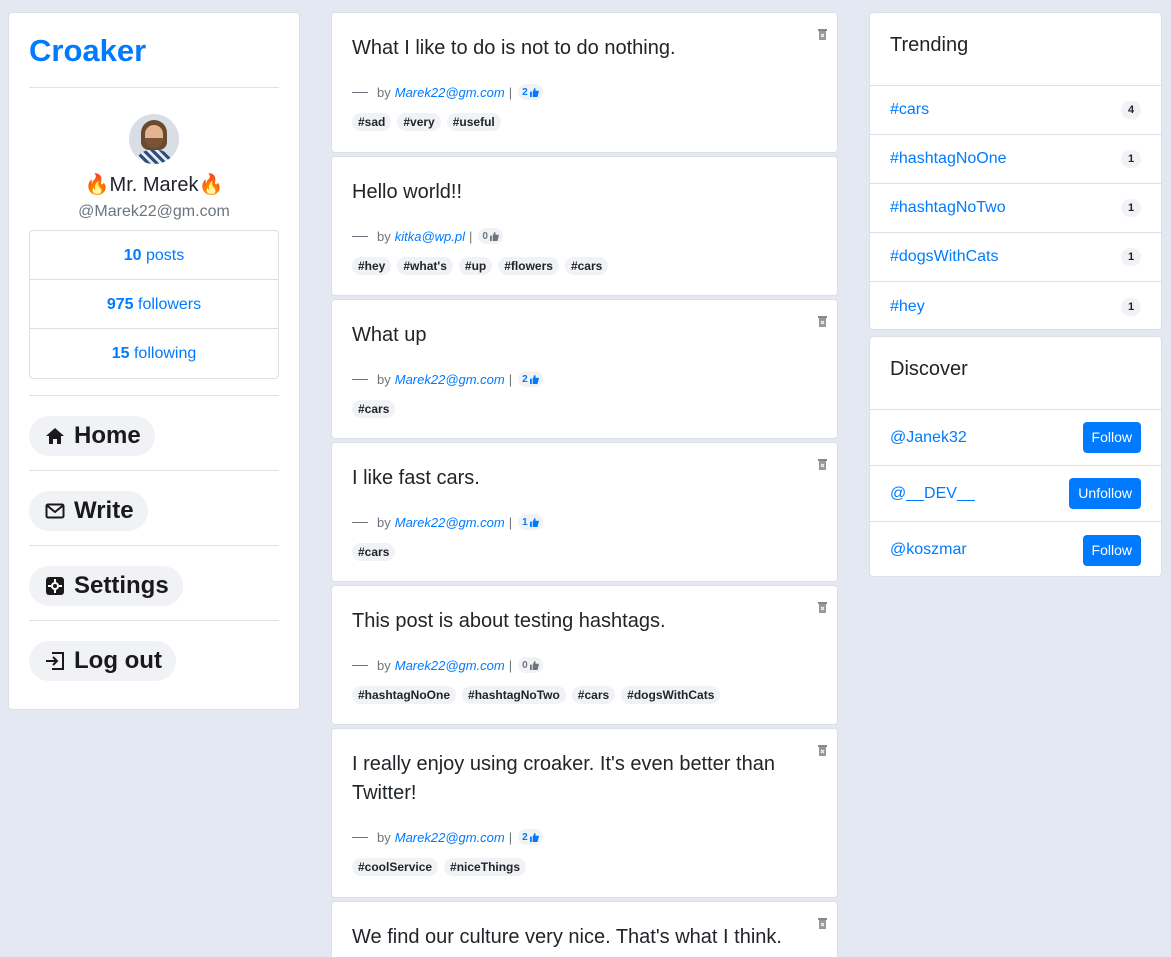 This screenshot has width=1171, height=957. What do you see at coordinates (55, 661) in the screenshot?
I see `logout-icon` at bounding box center [55, 661].